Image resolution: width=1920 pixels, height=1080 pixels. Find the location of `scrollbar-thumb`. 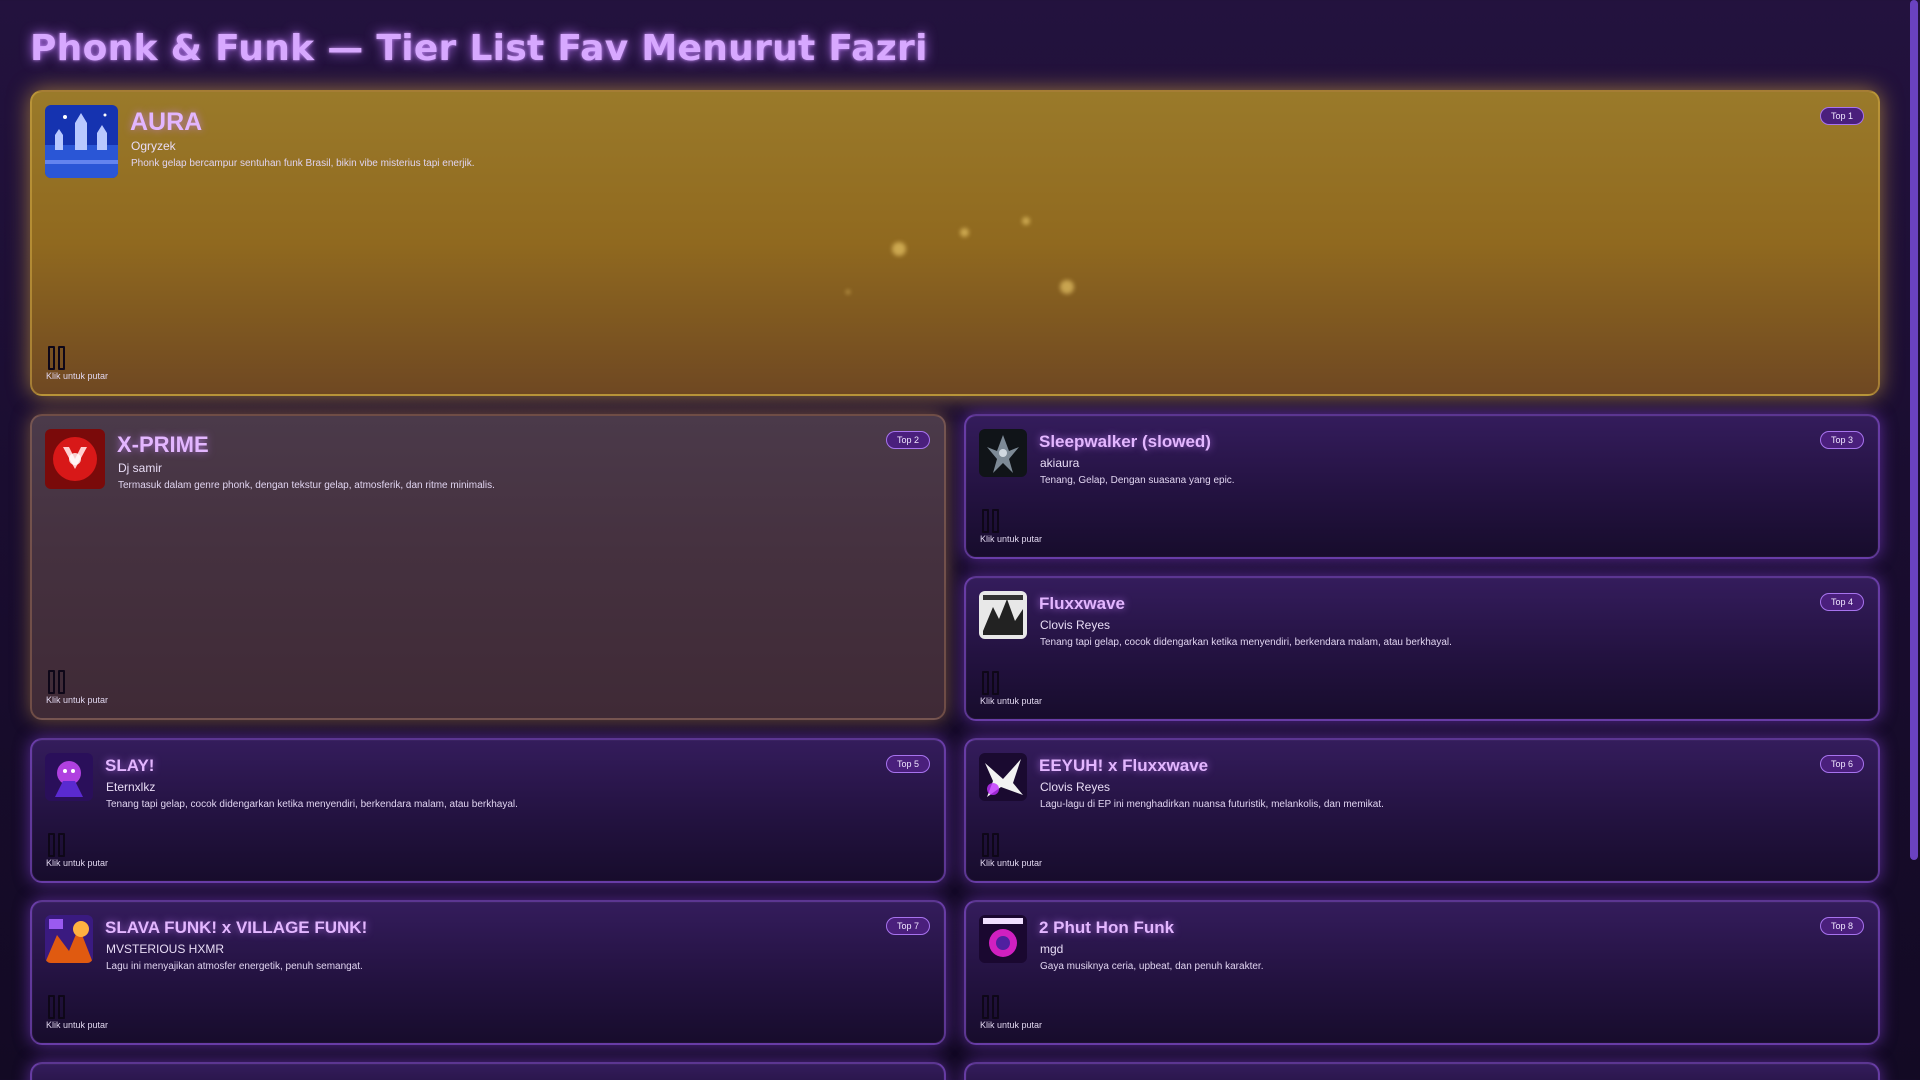

scrollbar-thumb is located at coordinates (1914, 430).